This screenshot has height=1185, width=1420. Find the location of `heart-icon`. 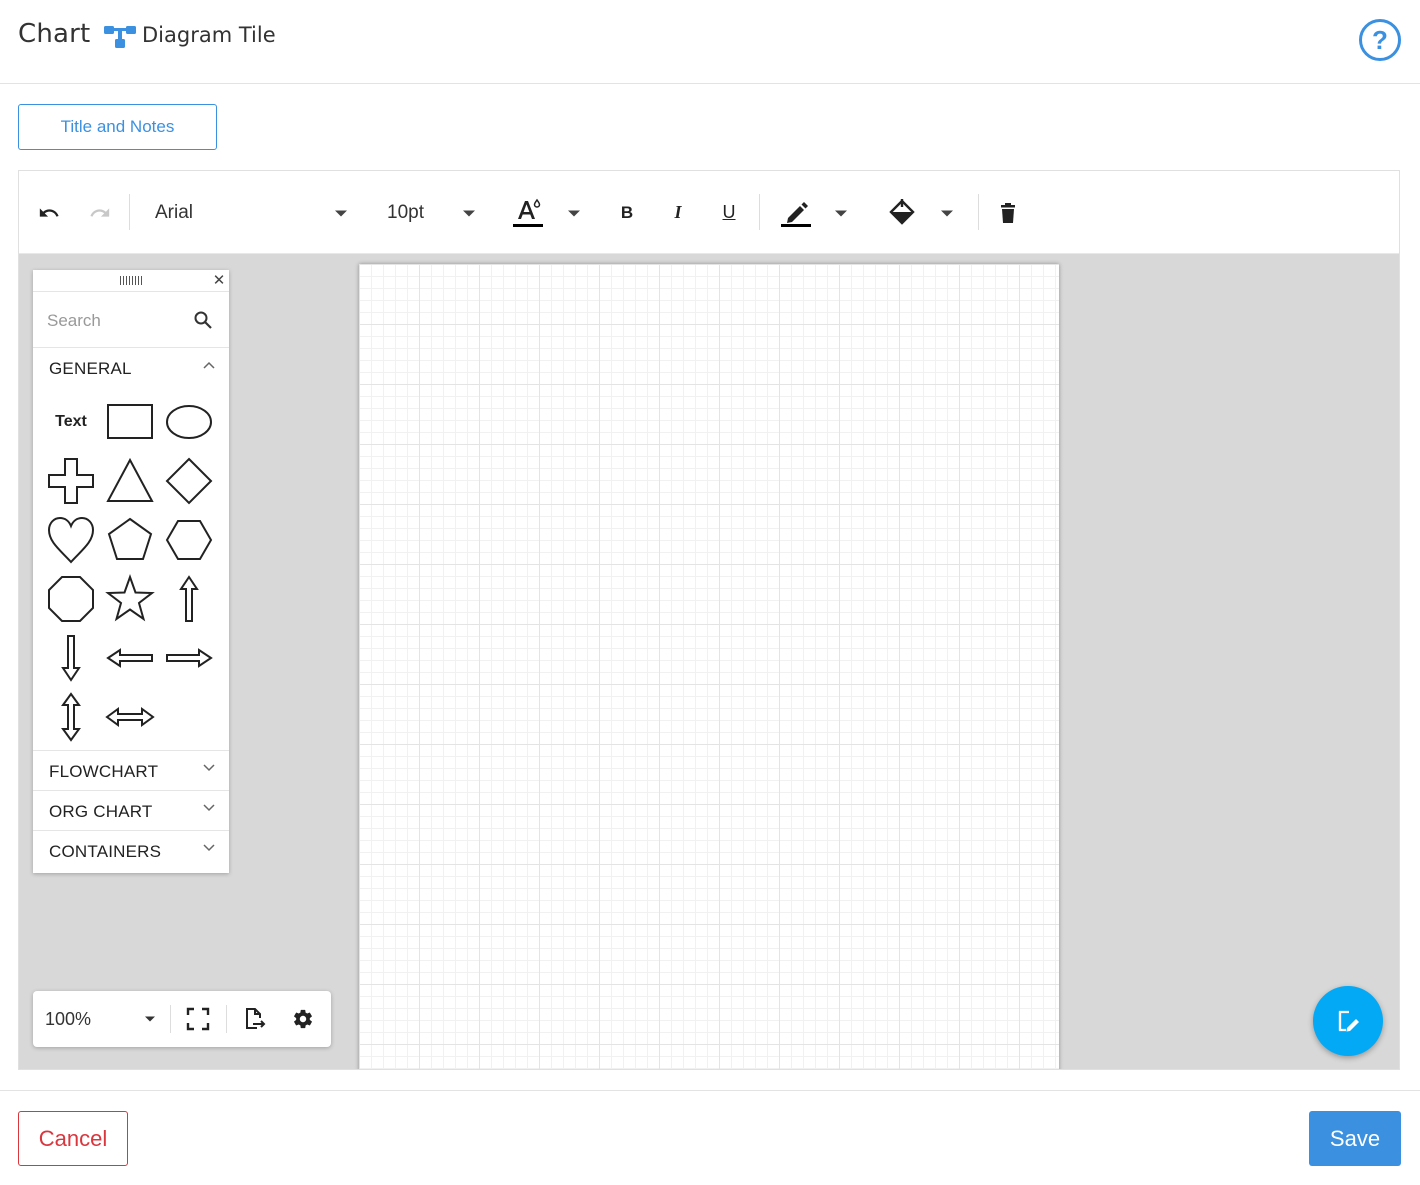

heart-icon is located at coordinates (71, 540).